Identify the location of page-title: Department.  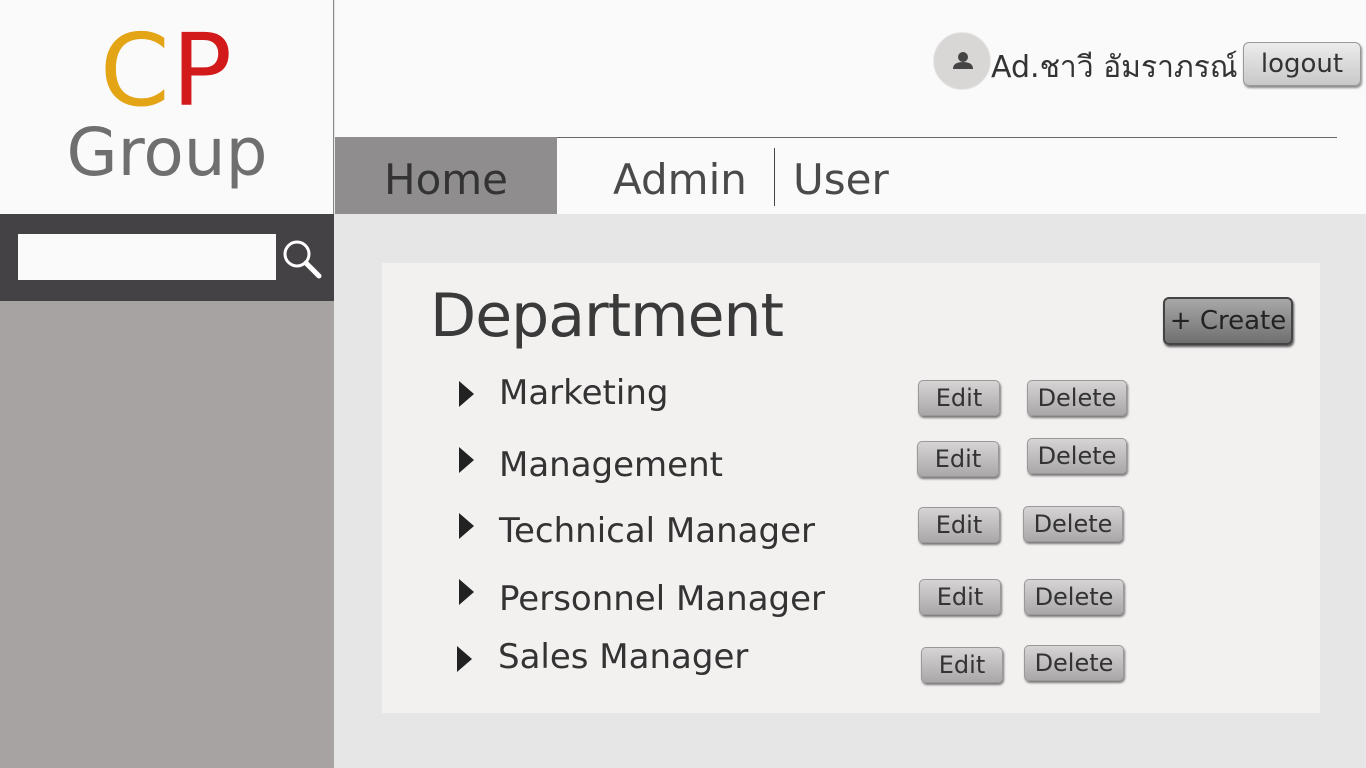
(607, 316).